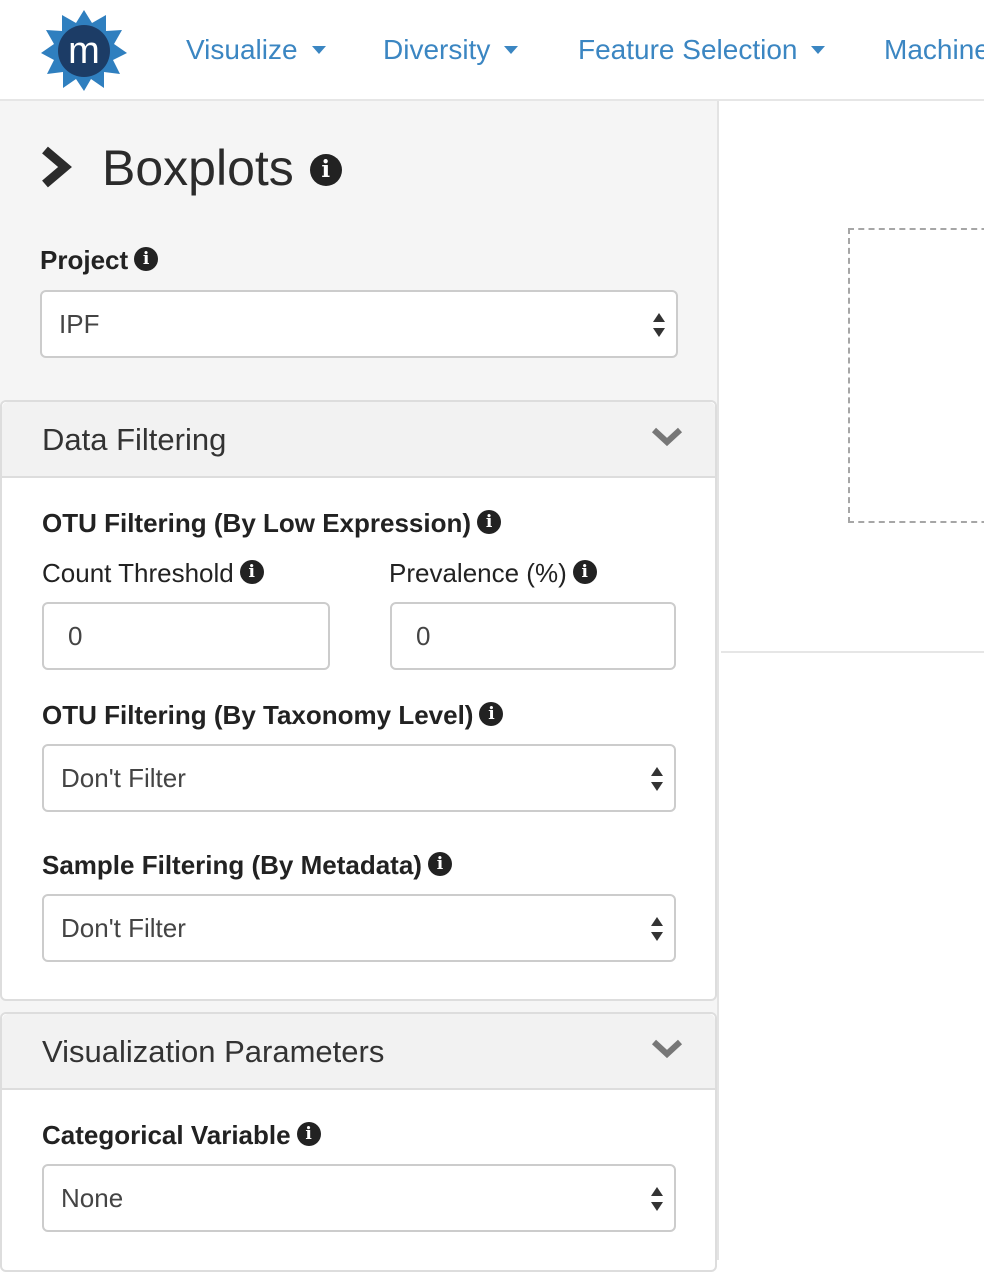  Describe the element at coordinates (359, 1198) in the screenshot. I see `categorical-variable-select: None` at that location.